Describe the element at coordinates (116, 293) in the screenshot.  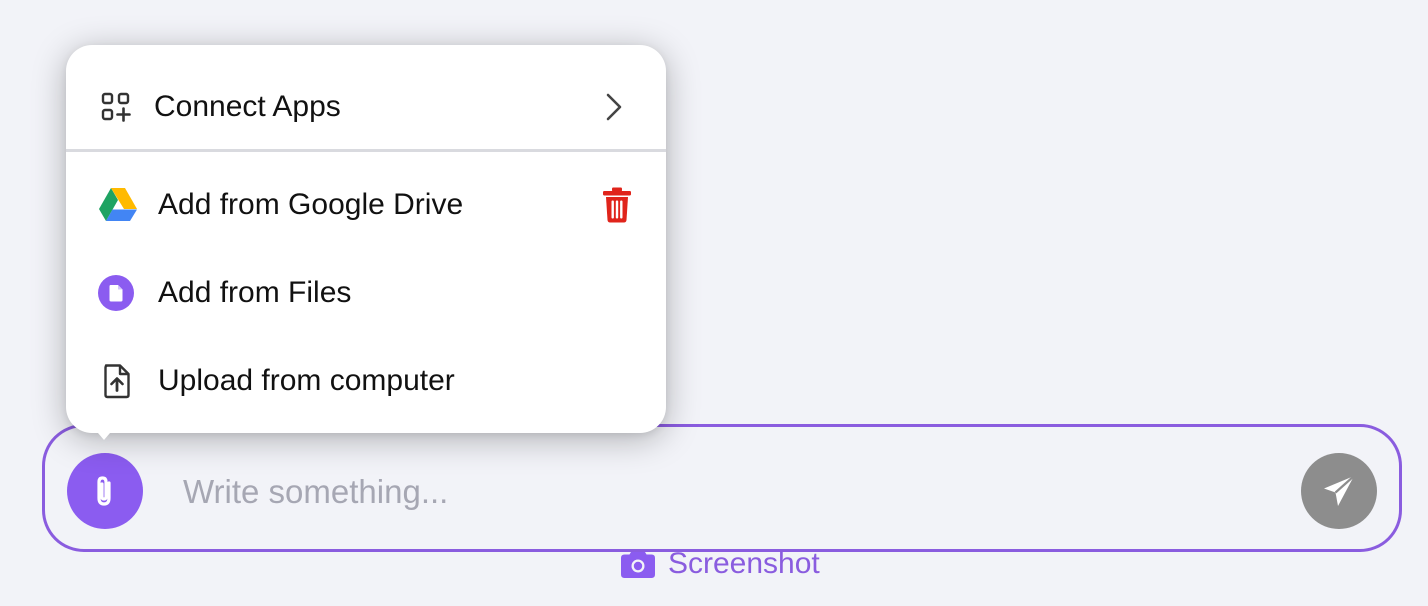
I see `file-circle-icon` at that location.